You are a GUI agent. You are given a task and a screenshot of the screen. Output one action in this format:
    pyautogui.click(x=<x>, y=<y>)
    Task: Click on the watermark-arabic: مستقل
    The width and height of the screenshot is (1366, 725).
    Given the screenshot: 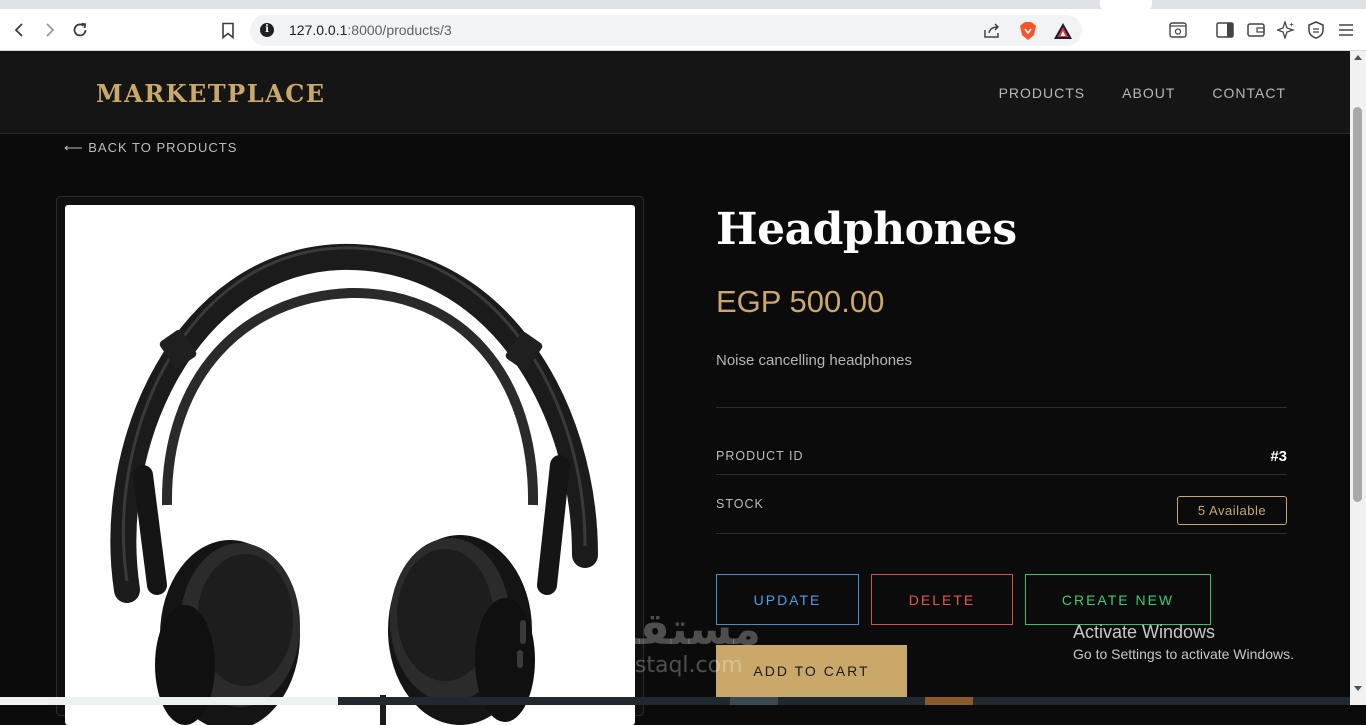 What is the action you would take?
    pyautogui.click(x=680, y=629)
    